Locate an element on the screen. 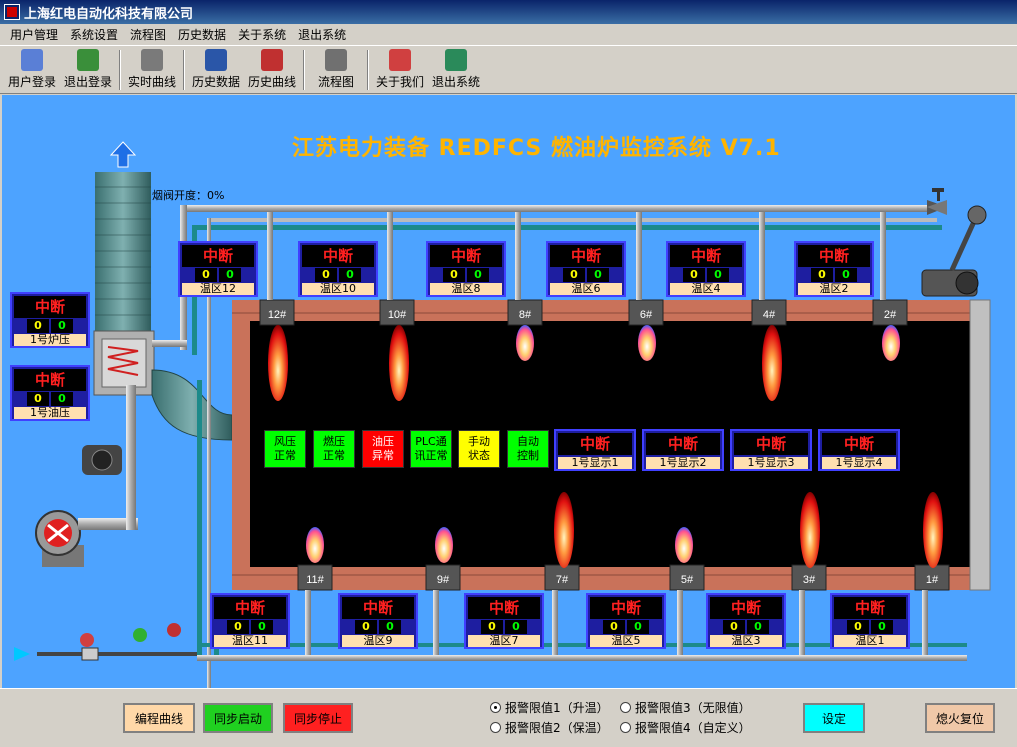 This screenshot has height=747, width=1017. history-curve-button: 历史曲线 is located at coordinates (272, 70).